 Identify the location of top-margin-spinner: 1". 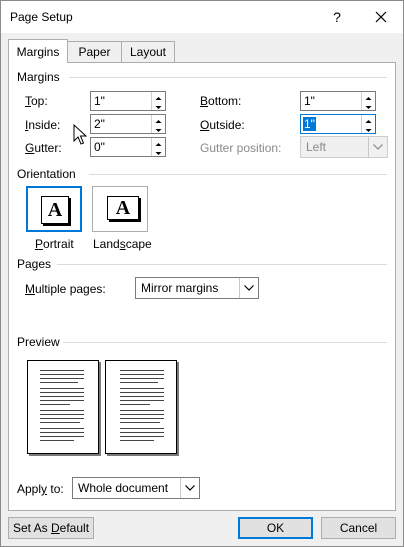
(128, 101).